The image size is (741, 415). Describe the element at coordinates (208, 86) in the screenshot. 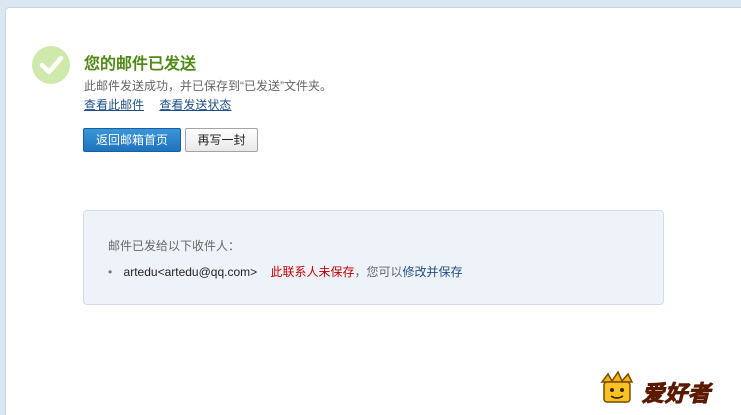

I see `status-description: 此邮件发送成功，并已保存到“已发送”文件夹。` at that location.